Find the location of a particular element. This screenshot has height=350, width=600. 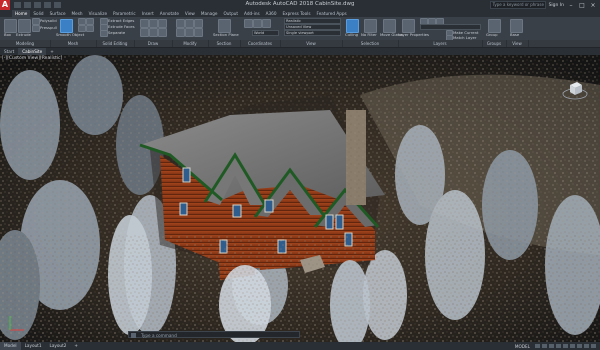

separate-icon is located at coordinates (104, 33).